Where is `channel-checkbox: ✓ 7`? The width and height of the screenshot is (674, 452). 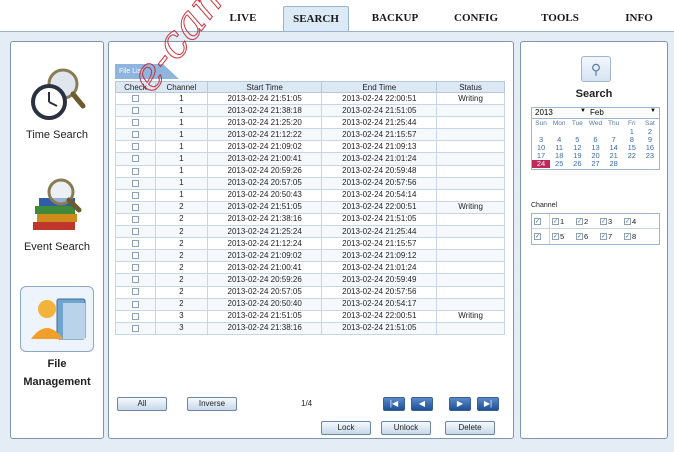
channel-checkbox: ✓ 7 is located at coordinates (610, 236).